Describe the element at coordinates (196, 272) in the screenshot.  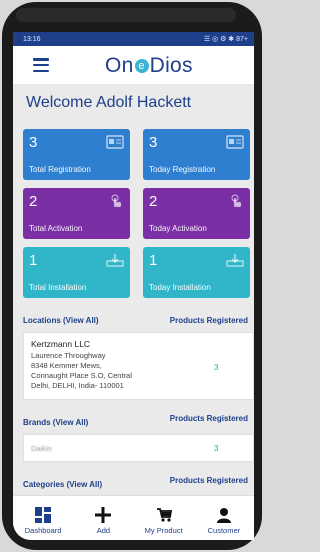
I see `card-today-installation: 1 Today Installation` at that location.